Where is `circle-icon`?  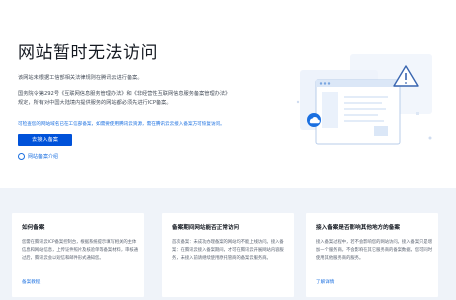
circle-icon is located at coordinates (21, 156).